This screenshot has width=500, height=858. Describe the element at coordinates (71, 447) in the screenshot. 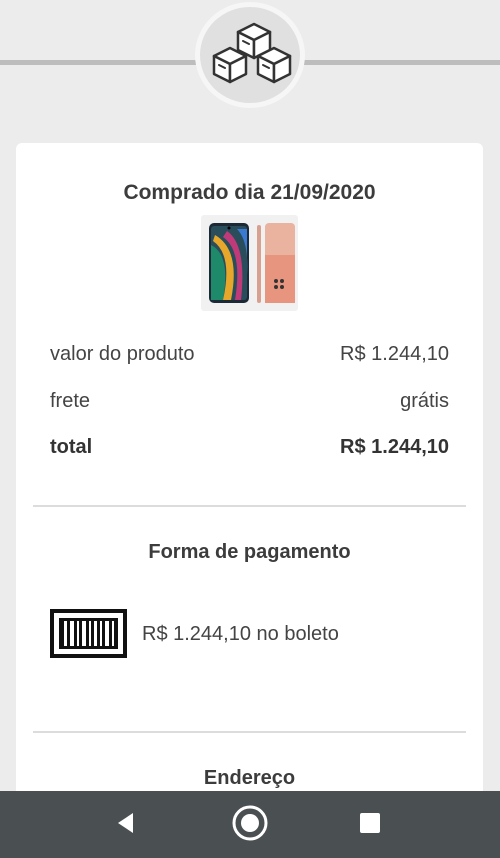

I see `total-label: total` at that location.